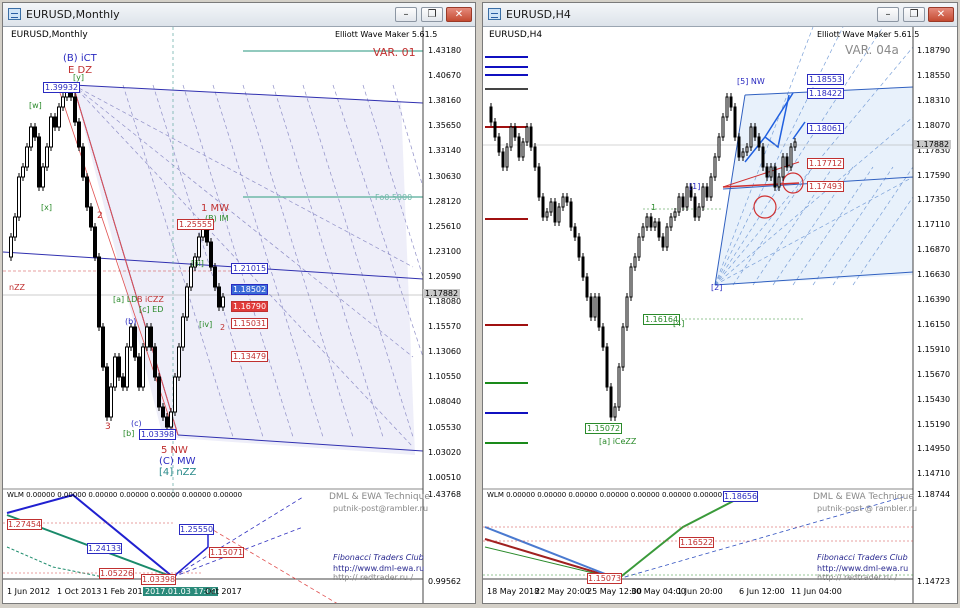 This screenshot has height=608, width=960. I want to click on wave-label: [4] nZZ, so click(178, 472).